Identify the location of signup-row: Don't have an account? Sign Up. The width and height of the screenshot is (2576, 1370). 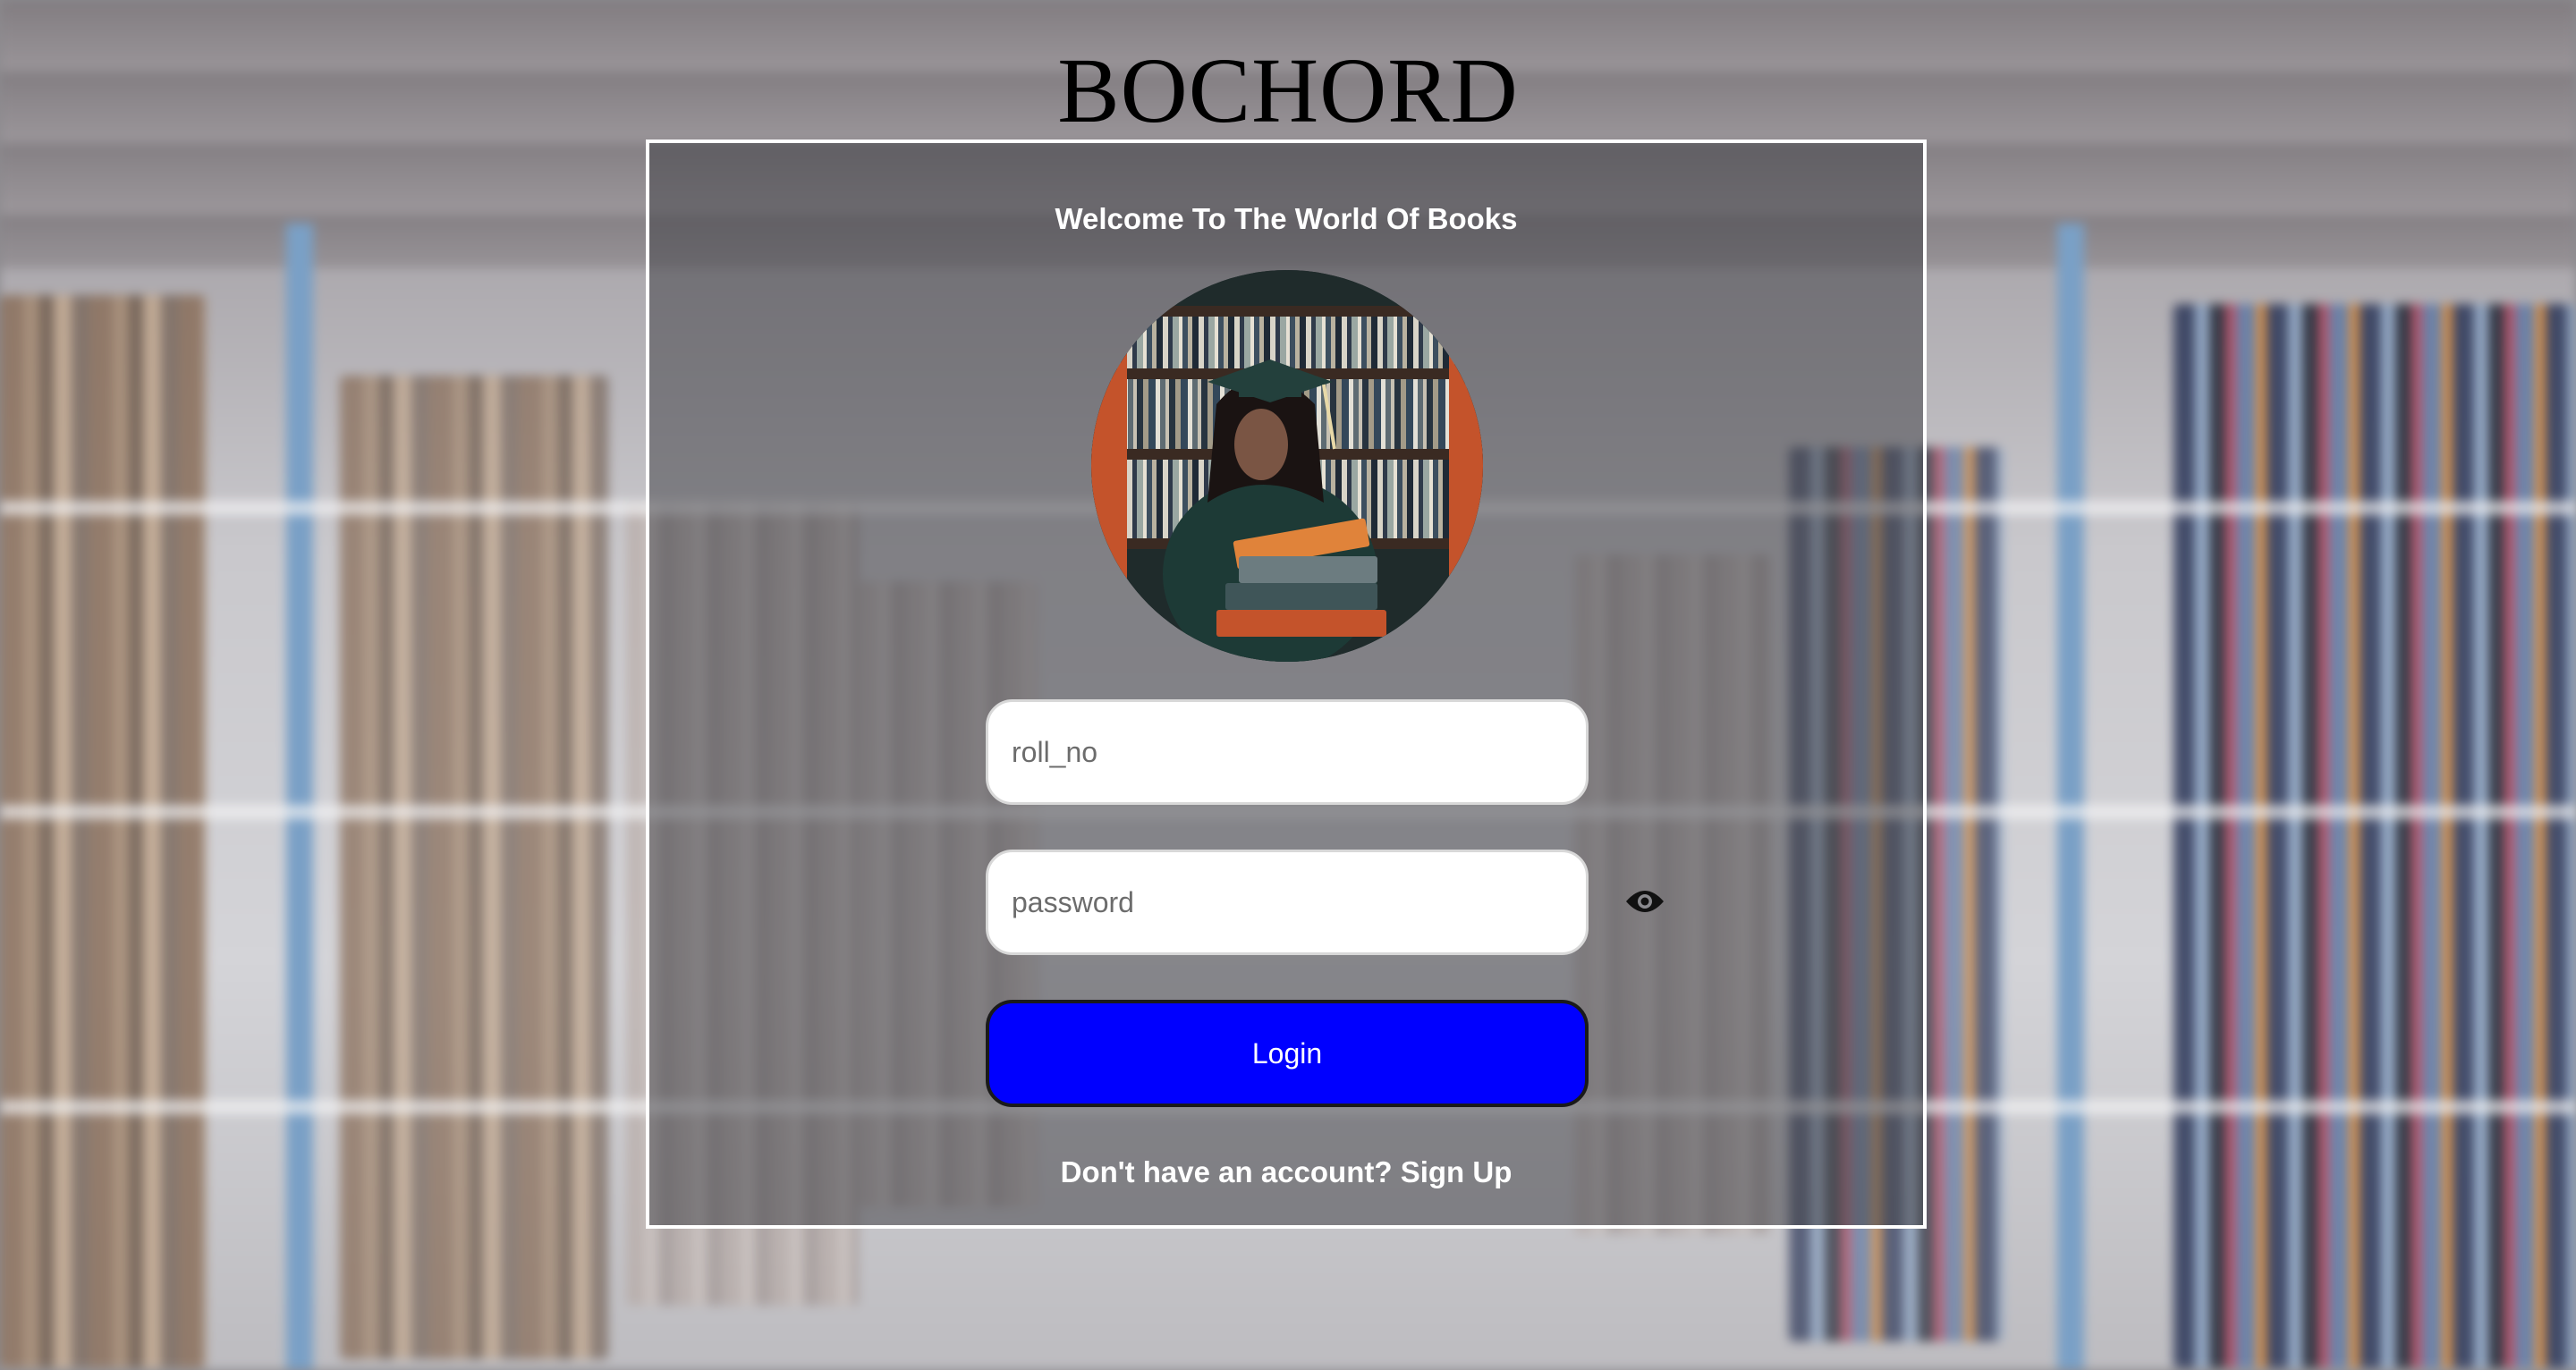
(1286, 1172).